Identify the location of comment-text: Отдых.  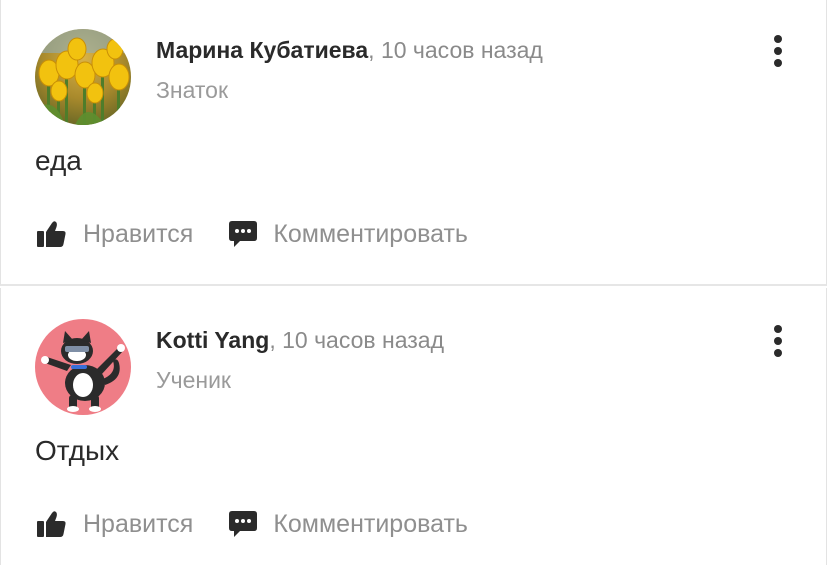
(77, 450).